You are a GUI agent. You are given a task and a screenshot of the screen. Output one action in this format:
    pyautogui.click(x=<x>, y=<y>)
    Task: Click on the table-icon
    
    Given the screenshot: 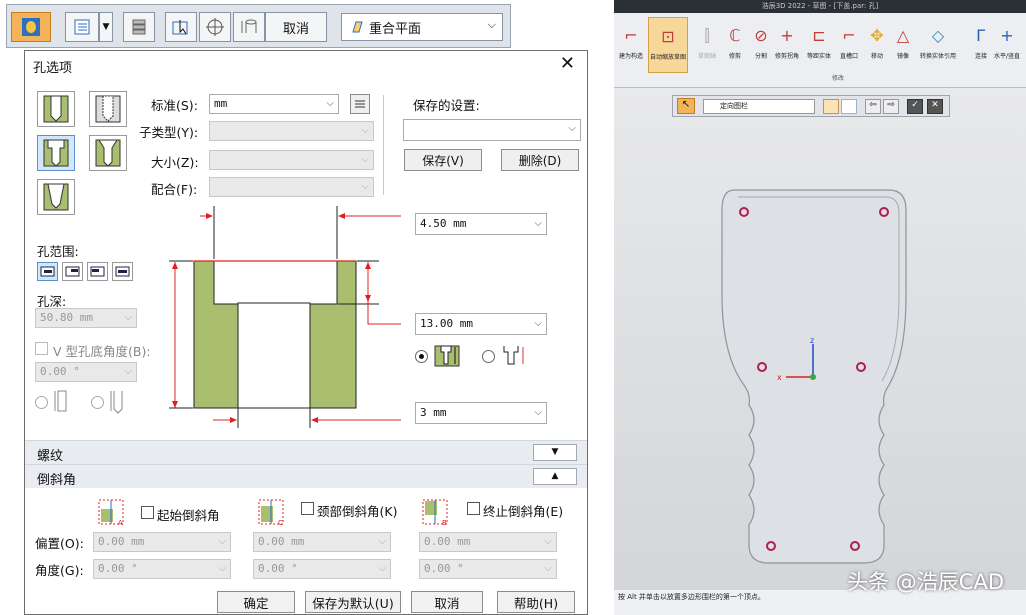 What is the action you would take?
    pyautogui.click(x=360, y=104)
    